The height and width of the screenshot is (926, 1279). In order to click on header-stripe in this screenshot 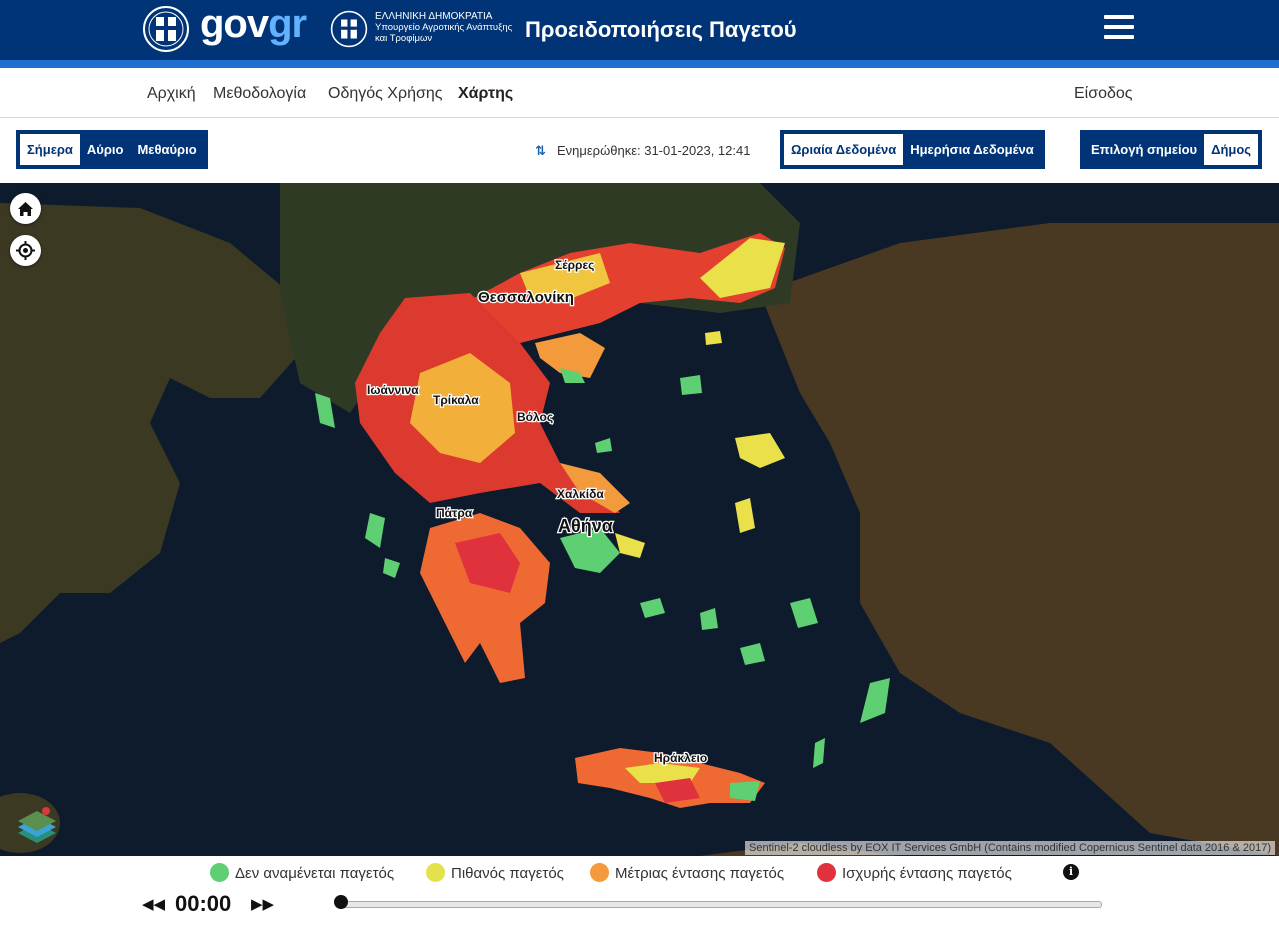, I will do `click(639, 64)`.